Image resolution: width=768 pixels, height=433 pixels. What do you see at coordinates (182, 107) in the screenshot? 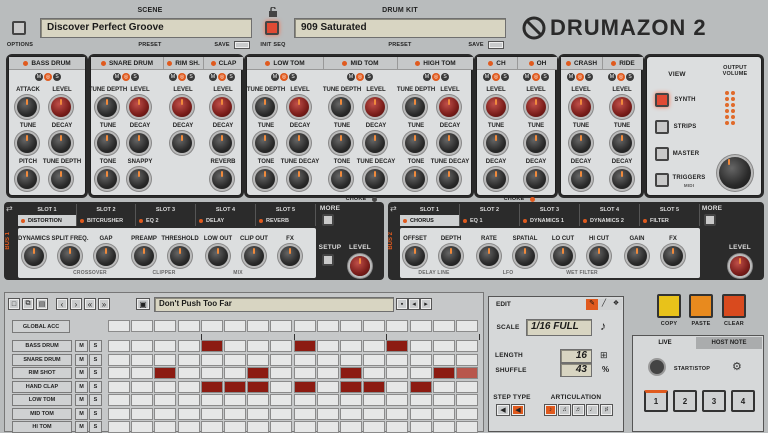
I see `rim-level-knob` at bounding box center [182, 107].